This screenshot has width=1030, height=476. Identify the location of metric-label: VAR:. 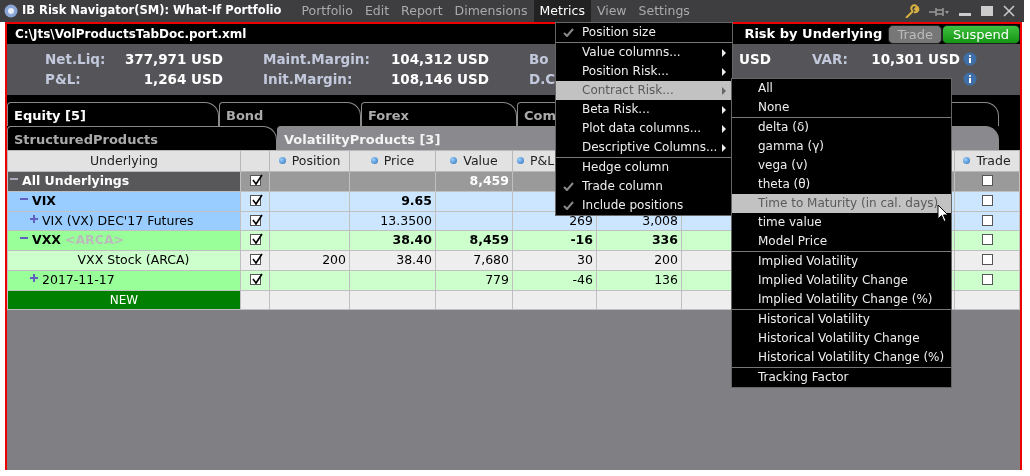
(830, 59).